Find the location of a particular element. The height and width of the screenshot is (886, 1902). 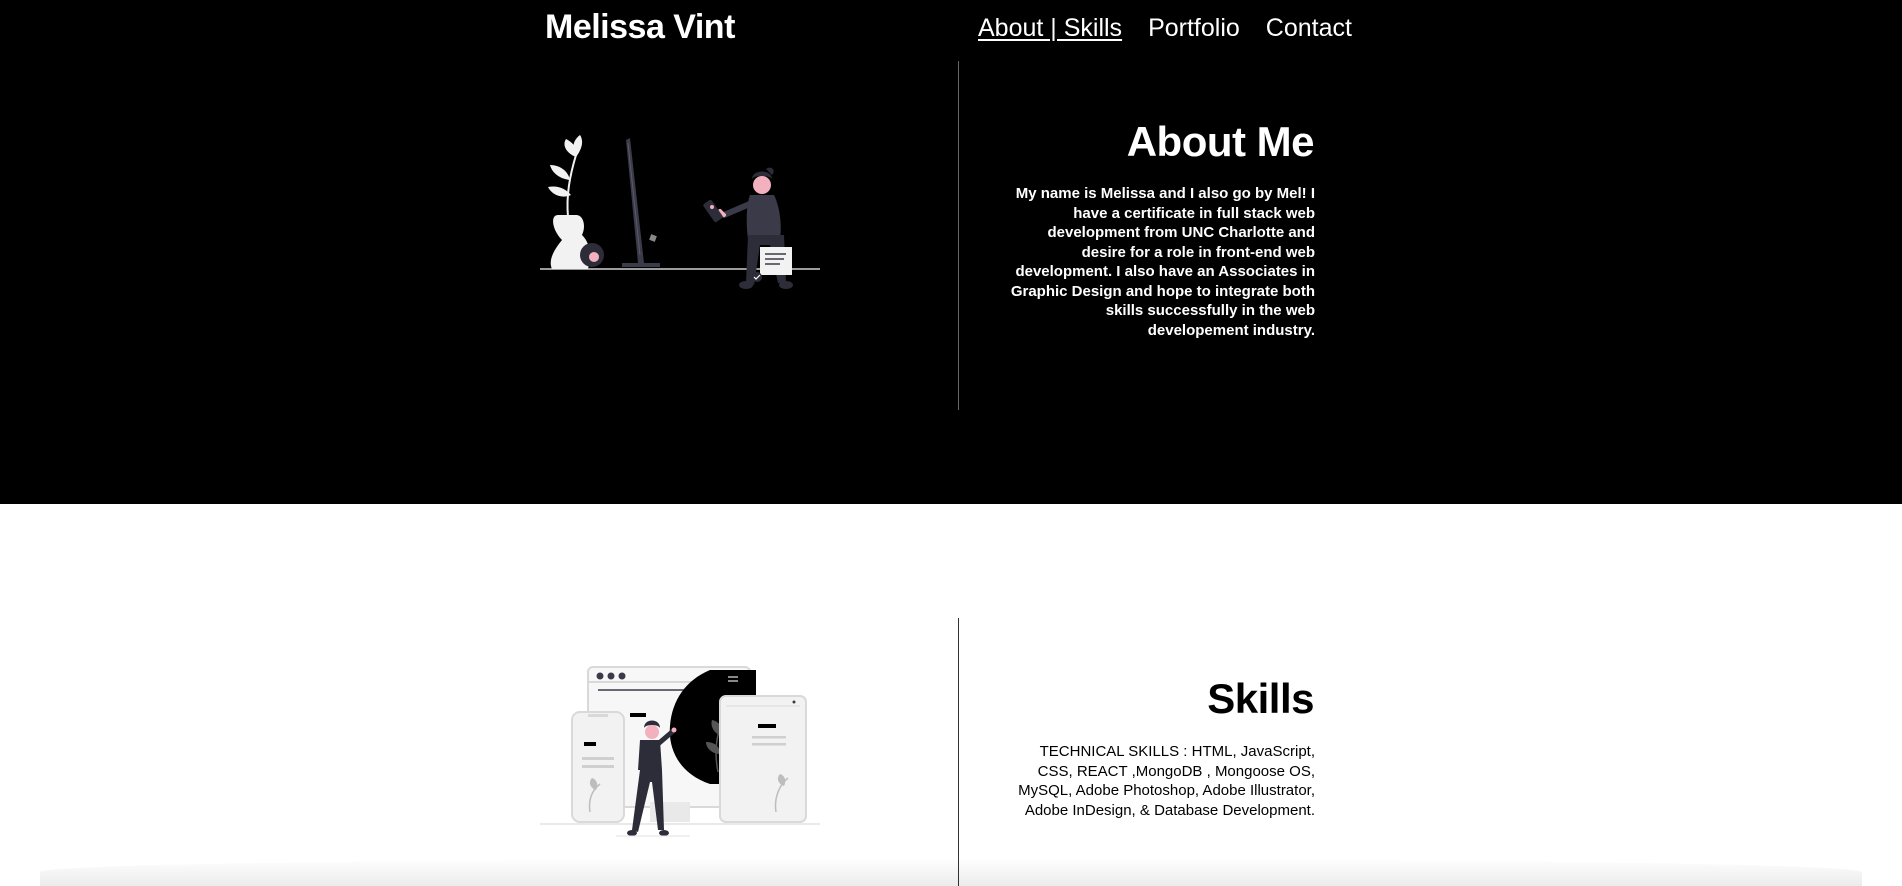

about-title: About Me is located at coordinates (1220, 141).